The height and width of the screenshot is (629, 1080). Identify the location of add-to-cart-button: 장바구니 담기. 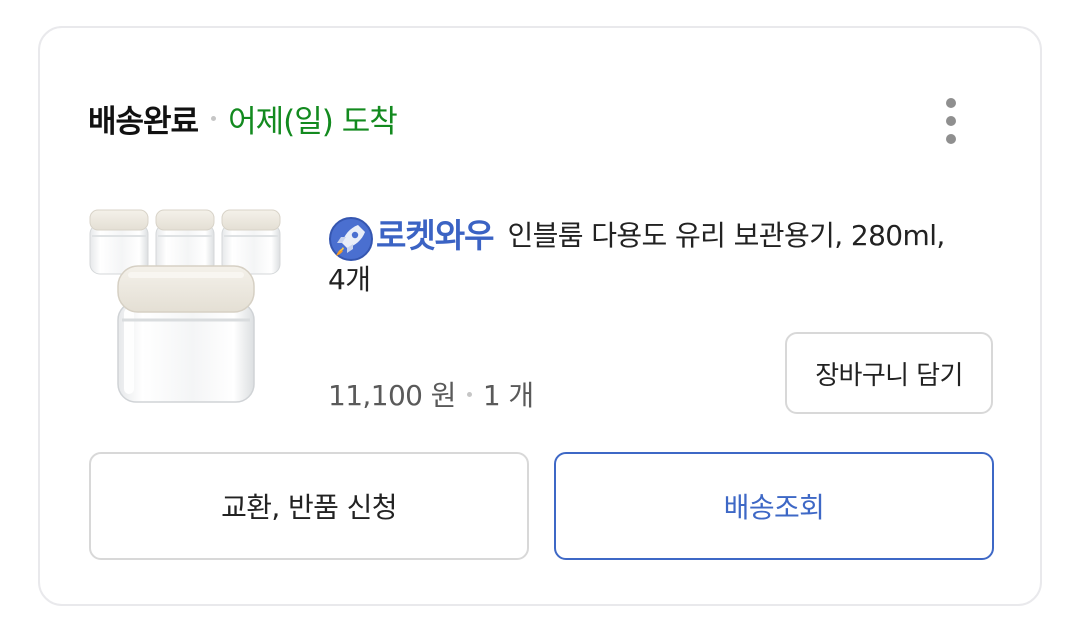
(889, 373).